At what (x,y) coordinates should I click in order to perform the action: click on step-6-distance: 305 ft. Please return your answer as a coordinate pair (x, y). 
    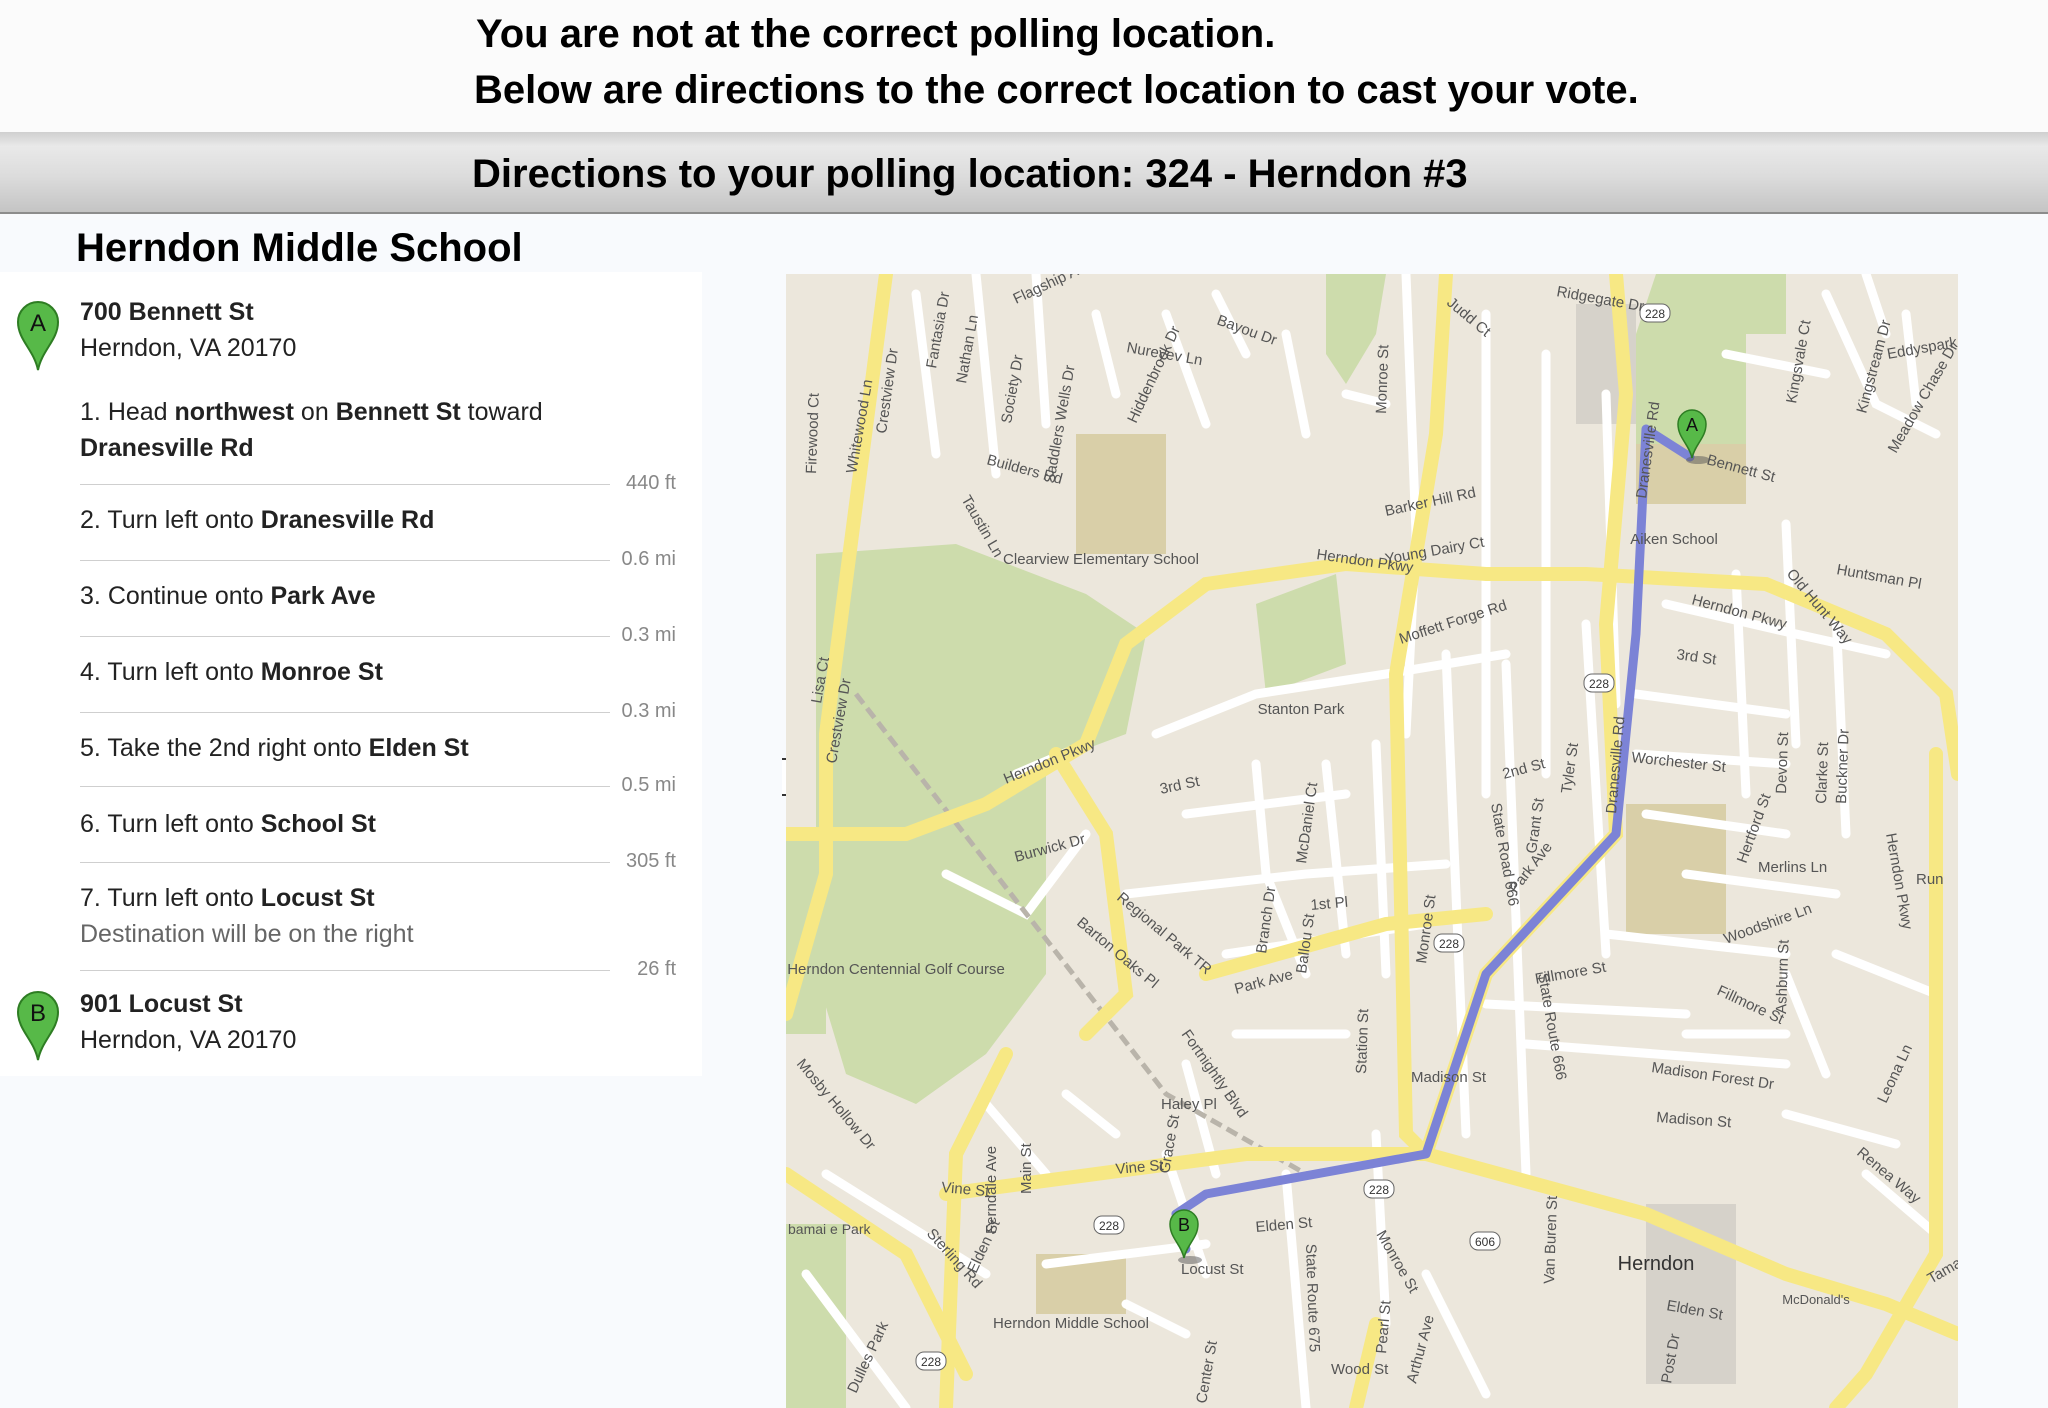
    Looking at the image, I should click on (650, 861).